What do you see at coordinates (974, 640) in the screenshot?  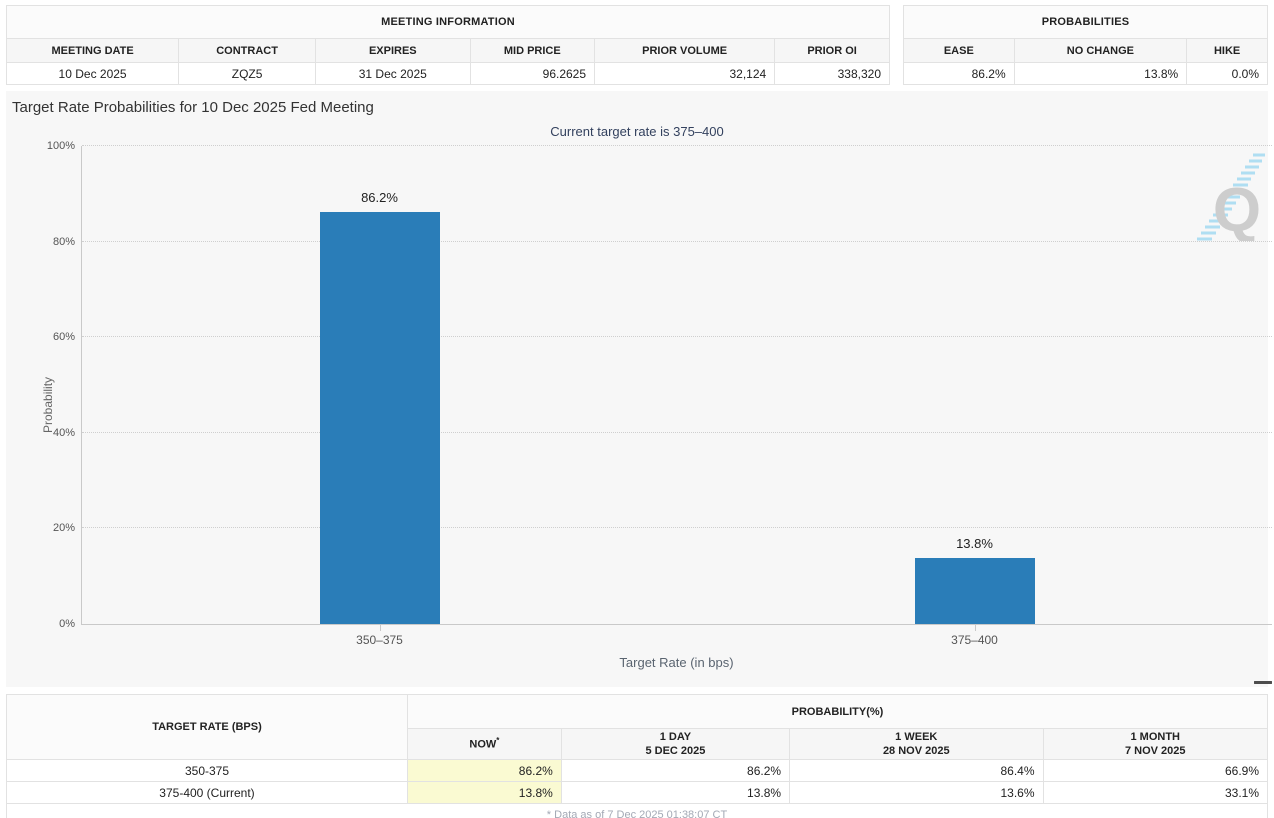 I see `x-tick-label: 375–400` at bounding box center [974, 640].